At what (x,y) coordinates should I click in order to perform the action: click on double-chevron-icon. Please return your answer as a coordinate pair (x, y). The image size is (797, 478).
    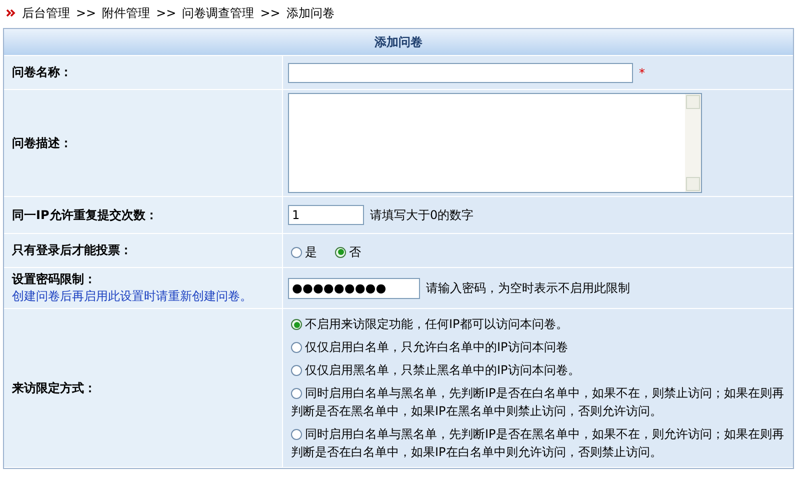
    Looking at the image, I should click on (11, 13).